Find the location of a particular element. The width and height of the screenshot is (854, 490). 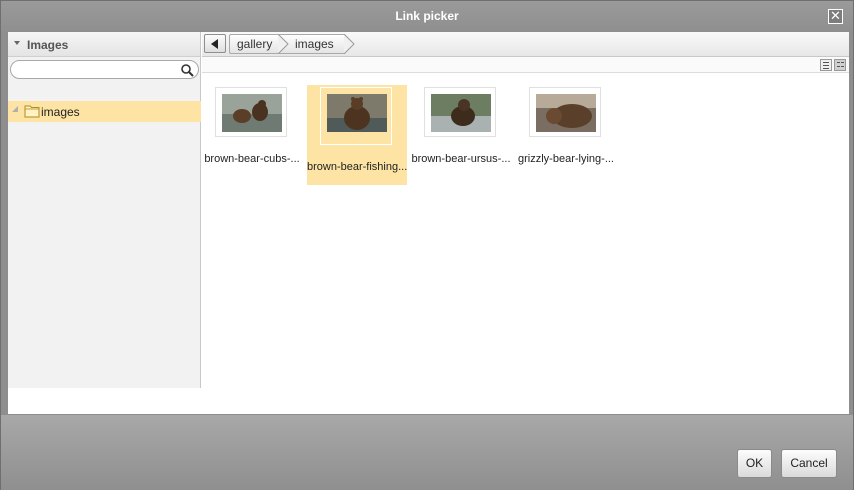

dialog-title: Link picker is located at coordinates (427, 16).